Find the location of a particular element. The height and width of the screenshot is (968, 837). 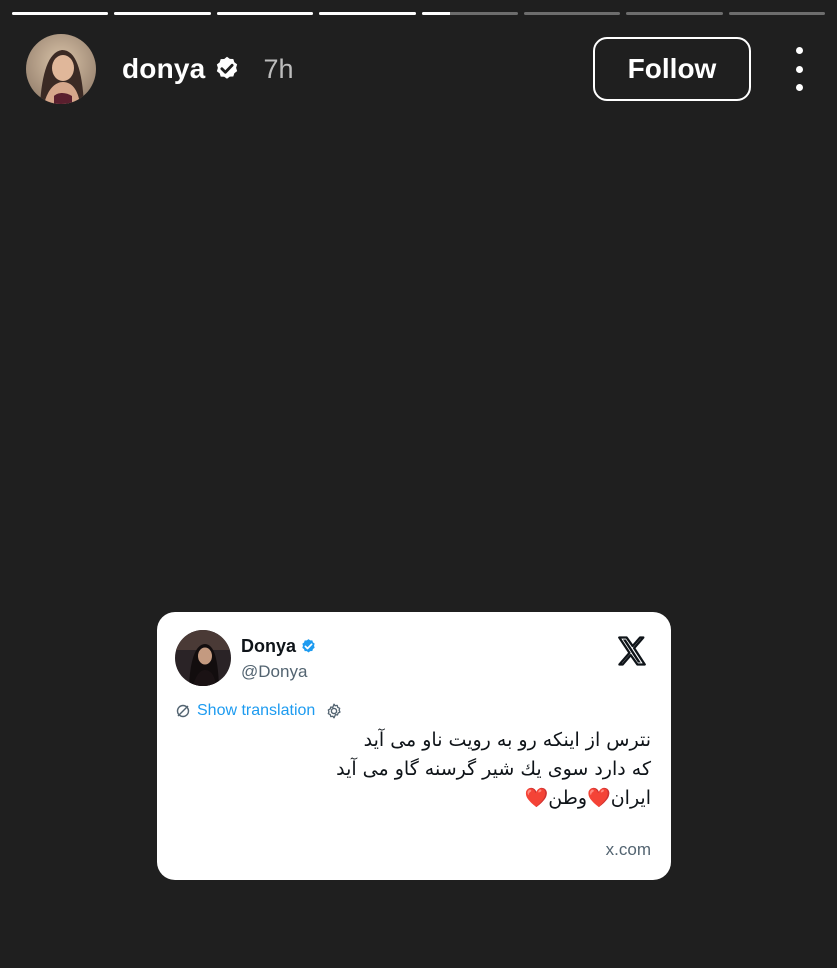

tweet-line: که دارد سوی یك شیر گرسنه گاو می آید is located at coordinates (493, 769).